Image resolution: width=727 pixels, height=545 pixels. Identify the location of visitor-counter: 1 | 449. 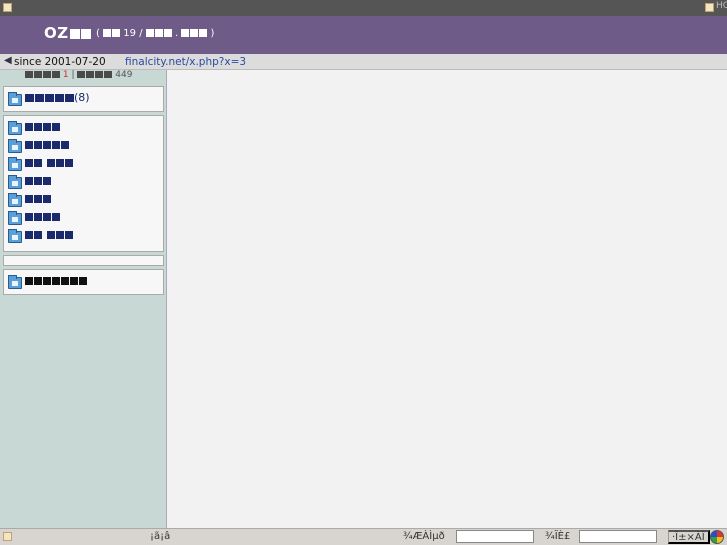
(78, 75).